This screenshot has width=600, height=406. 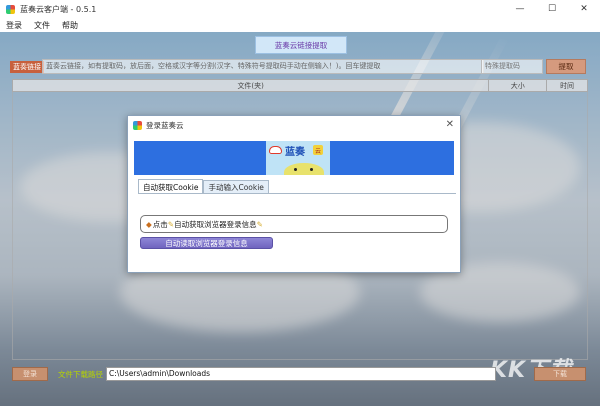 I want to click on tab-link-extract: 蓝奏云链接提取, so click(x=301, y=45).